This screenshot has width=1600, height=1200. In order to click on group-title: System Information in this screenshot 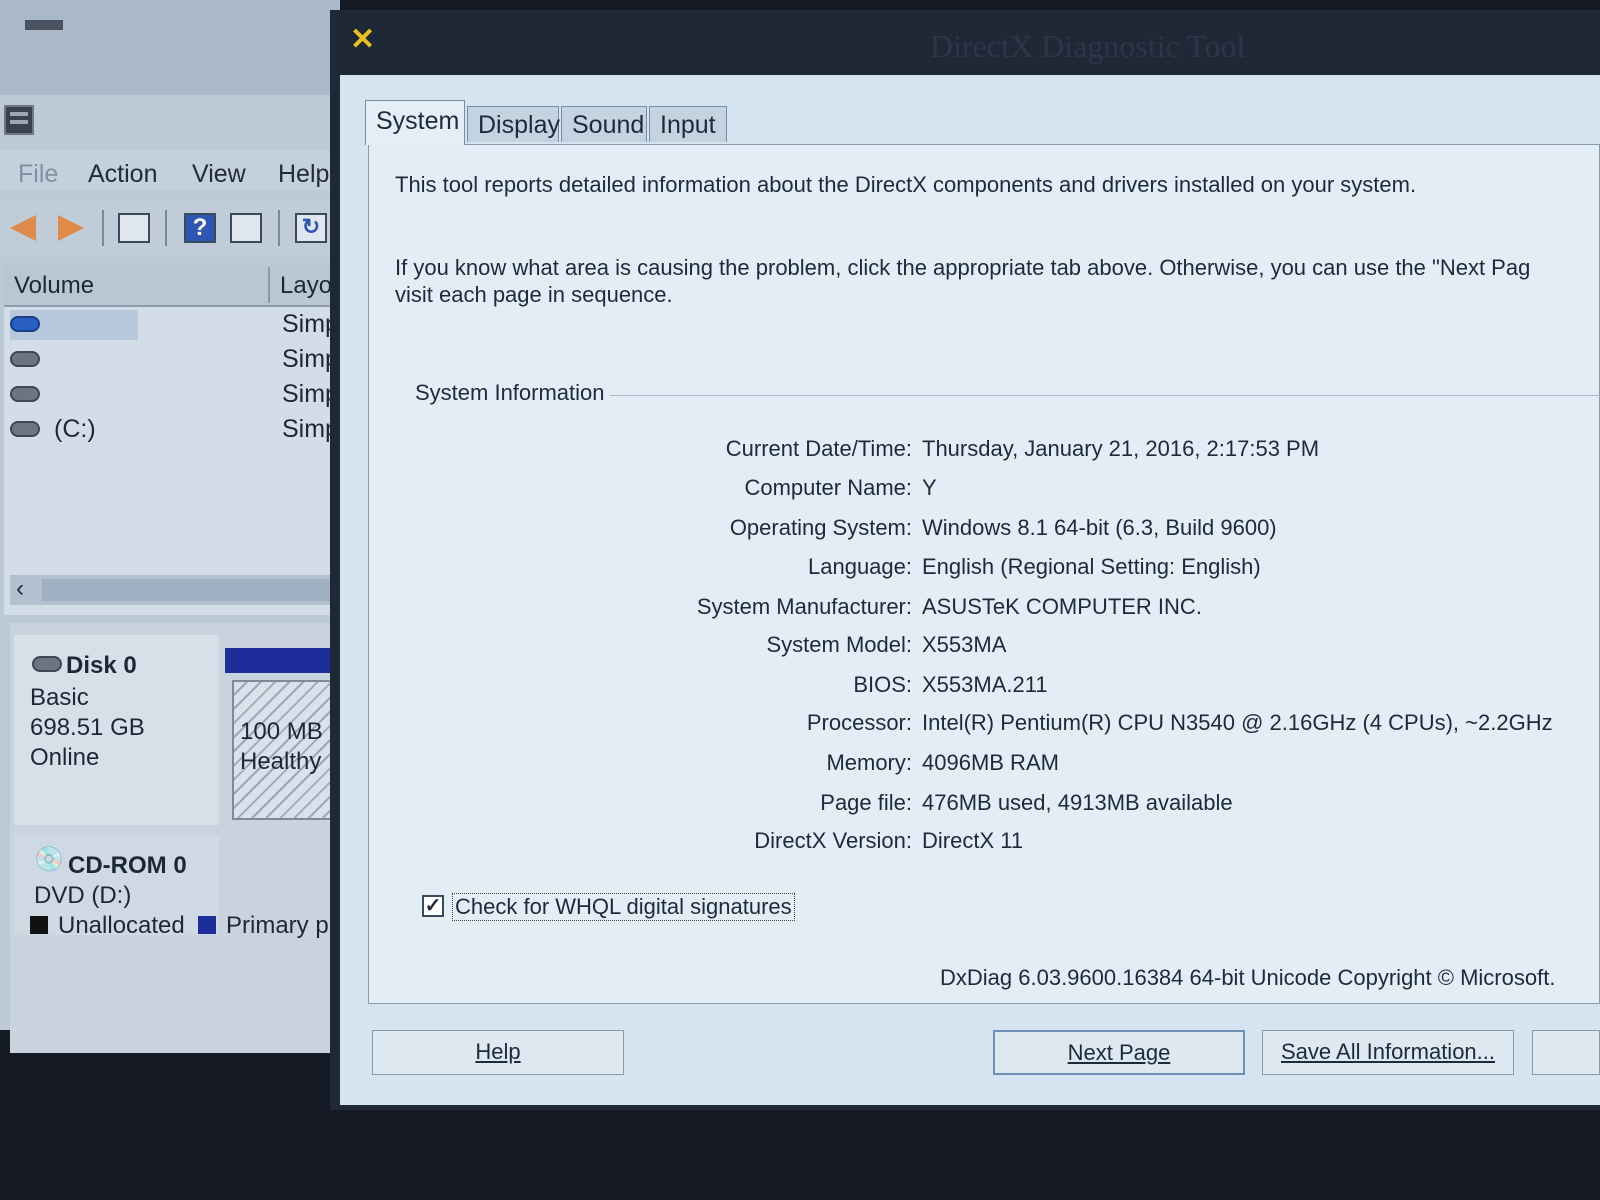, I will do `click(510, 392)`.